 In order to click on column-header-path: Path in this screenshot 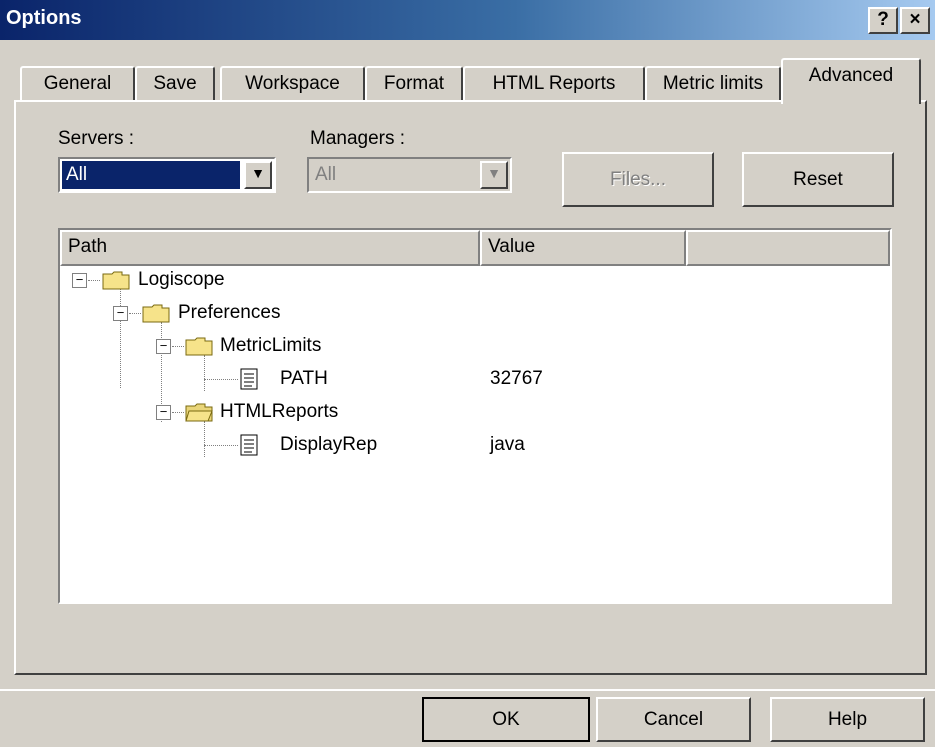, I will do `click(270, 248)`.